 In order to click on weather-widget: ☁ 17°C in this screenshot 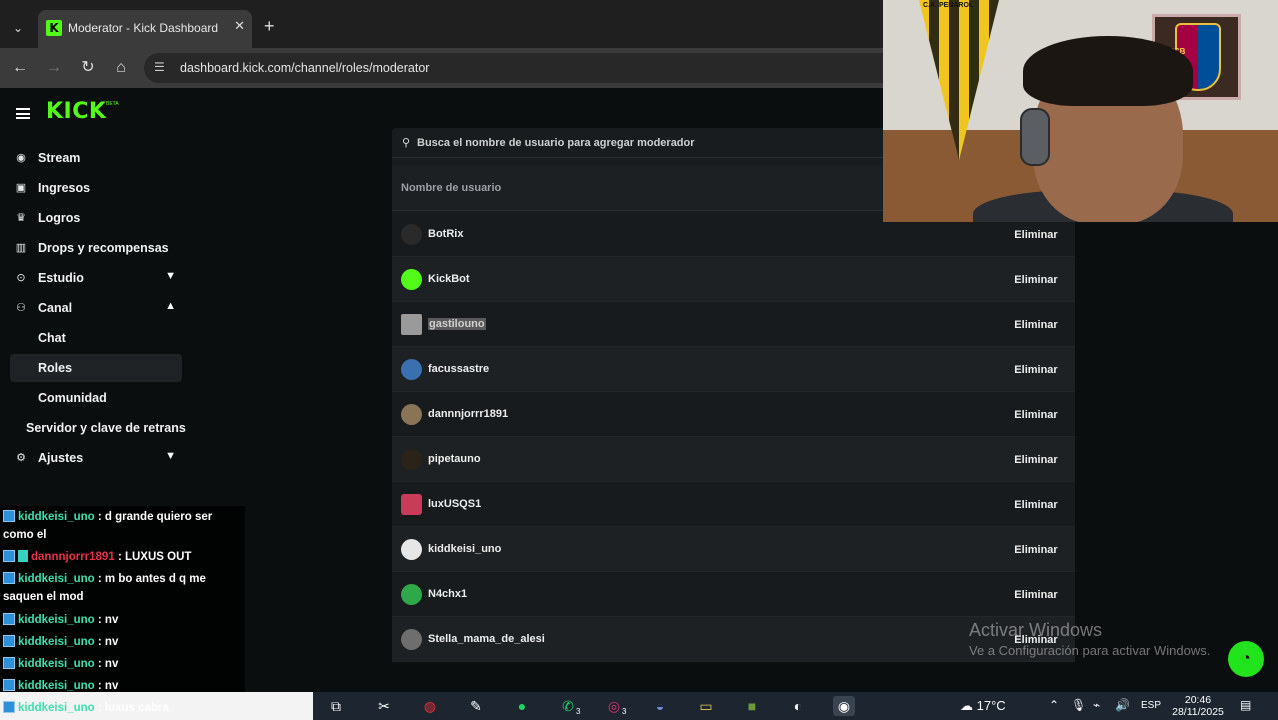, I will do `click(983, 706)`.